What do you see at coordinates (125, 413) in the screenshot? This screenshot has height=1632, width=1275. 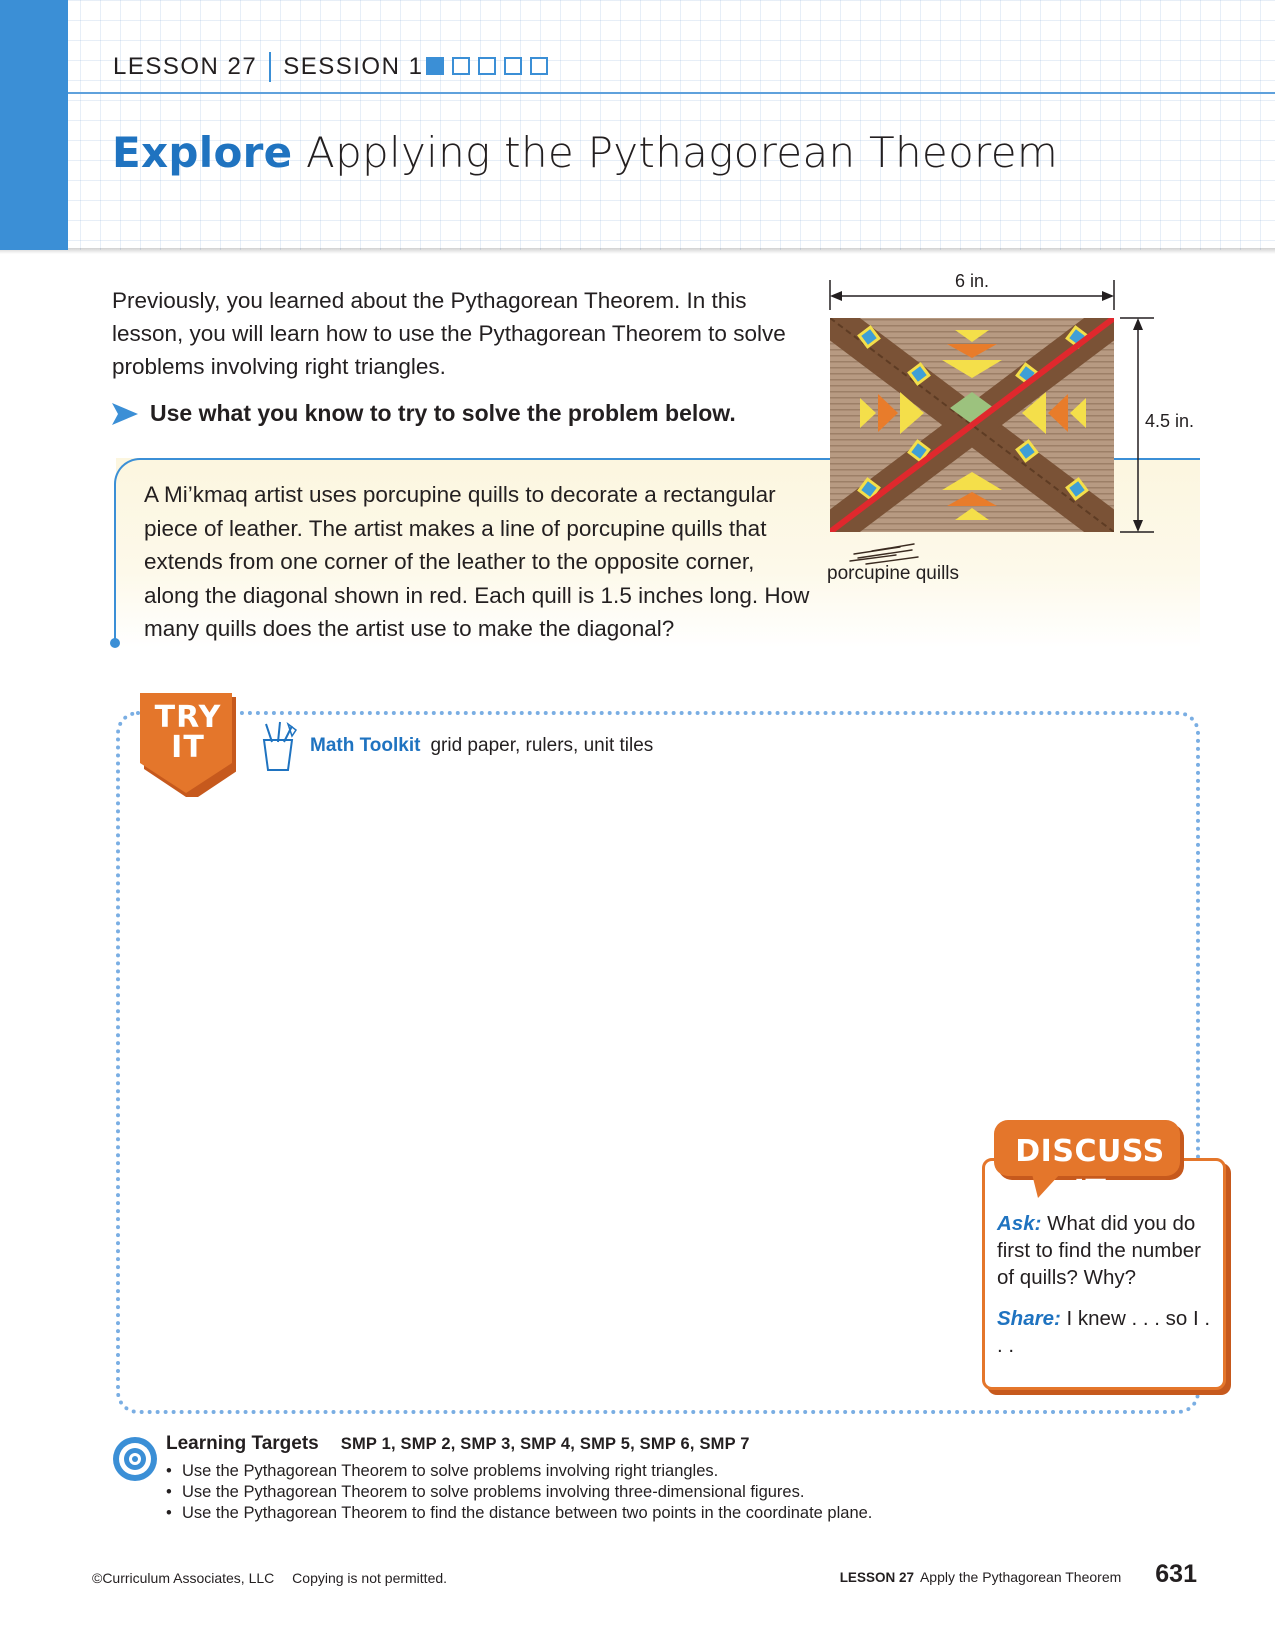 I see `arrow-icon` at bounding box center [125, 413].